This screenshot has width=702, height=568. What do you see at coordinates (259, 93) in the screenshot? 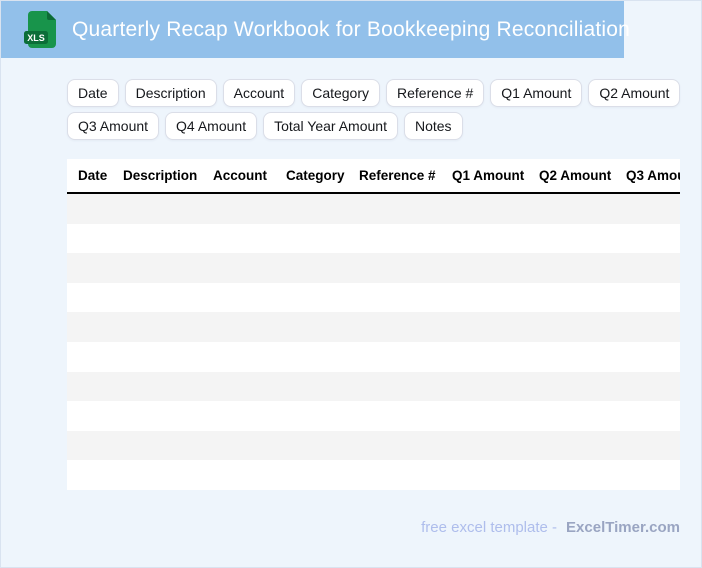
I see `column-chip-account: Account` at bounding box center [259, 93].